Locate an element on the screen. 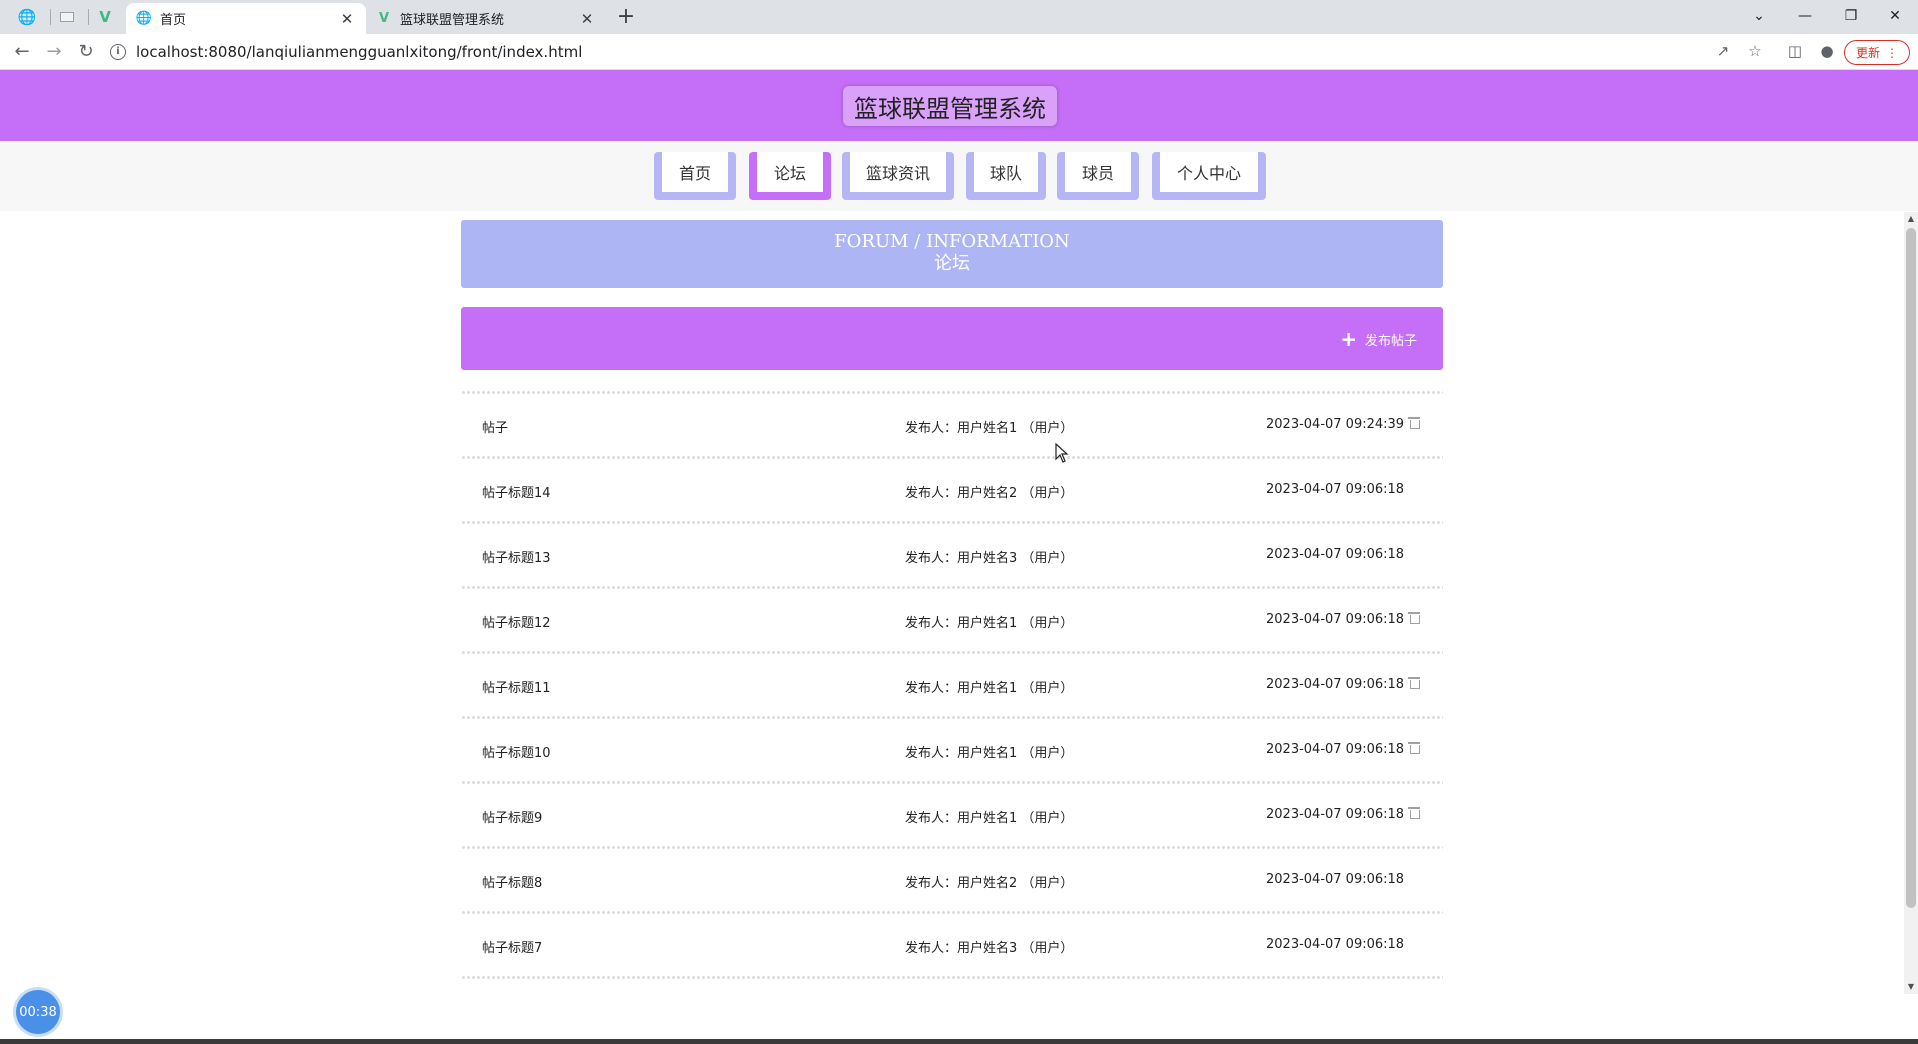 This screenshot has width=1918, height=1044. dotted-divider is located at coordinates (952, 977).